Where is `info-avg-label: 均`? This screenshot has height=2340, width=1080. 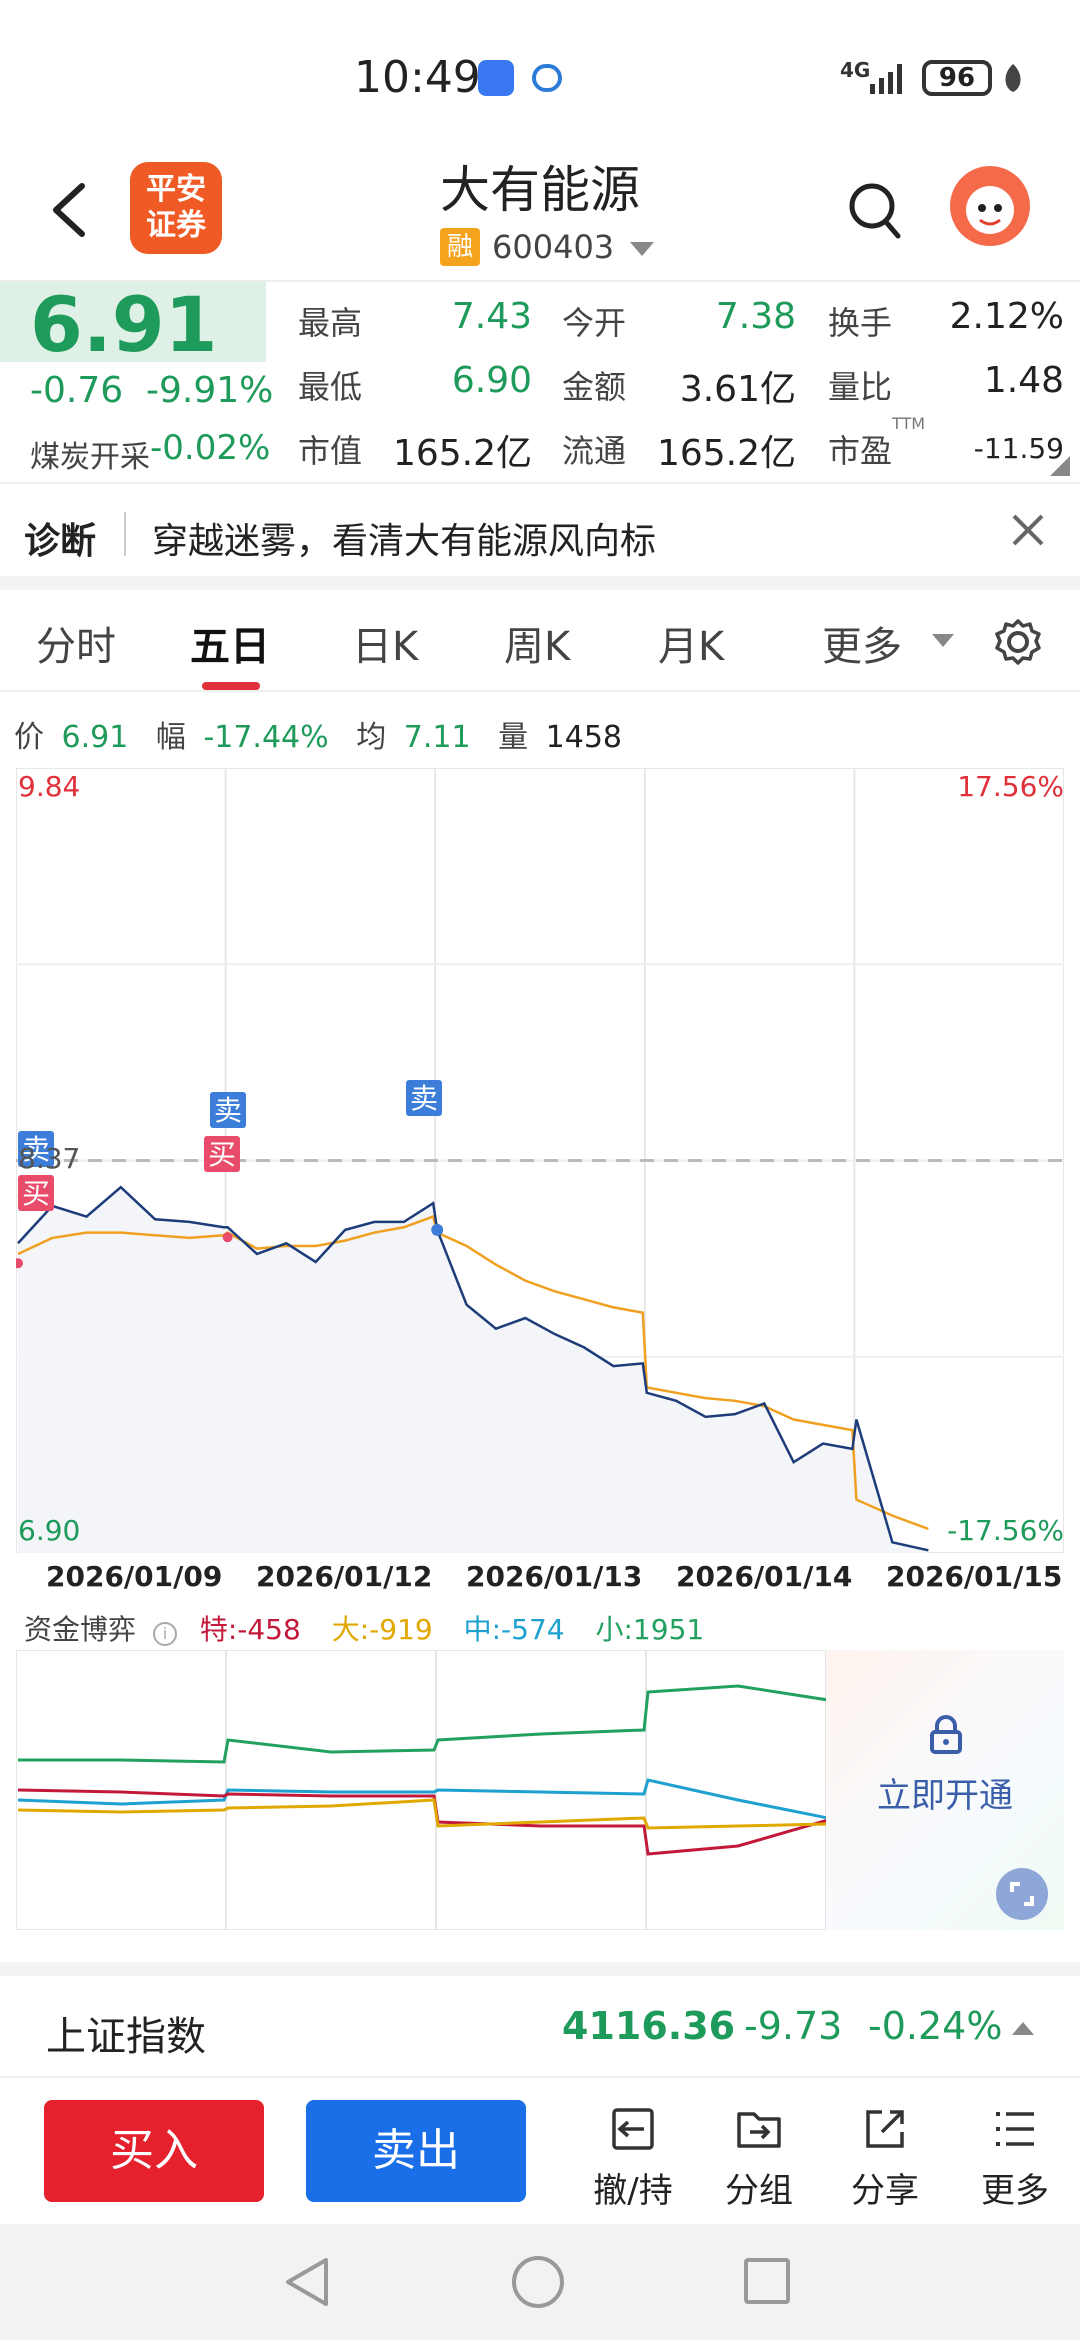 info-avg-label: 均 is located at coordinates (371, 737).